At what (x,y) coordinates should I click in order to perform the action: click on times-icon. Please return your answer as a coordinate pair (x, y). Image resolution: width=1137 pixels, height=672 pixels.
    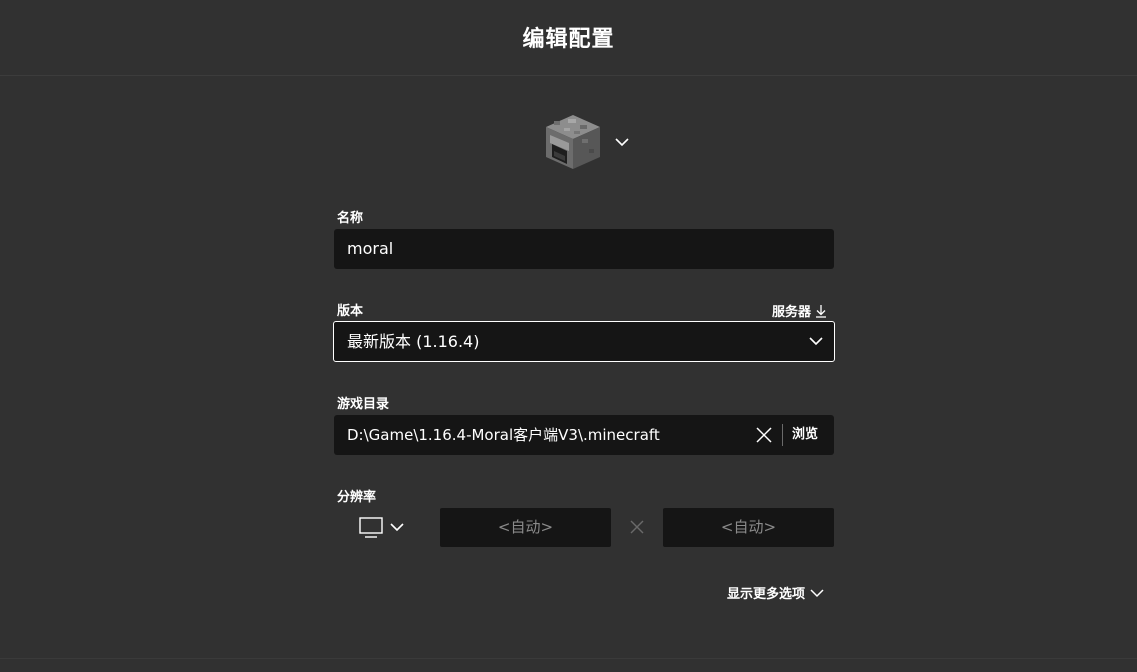
    Looking at the image, I should click on (637, 527).